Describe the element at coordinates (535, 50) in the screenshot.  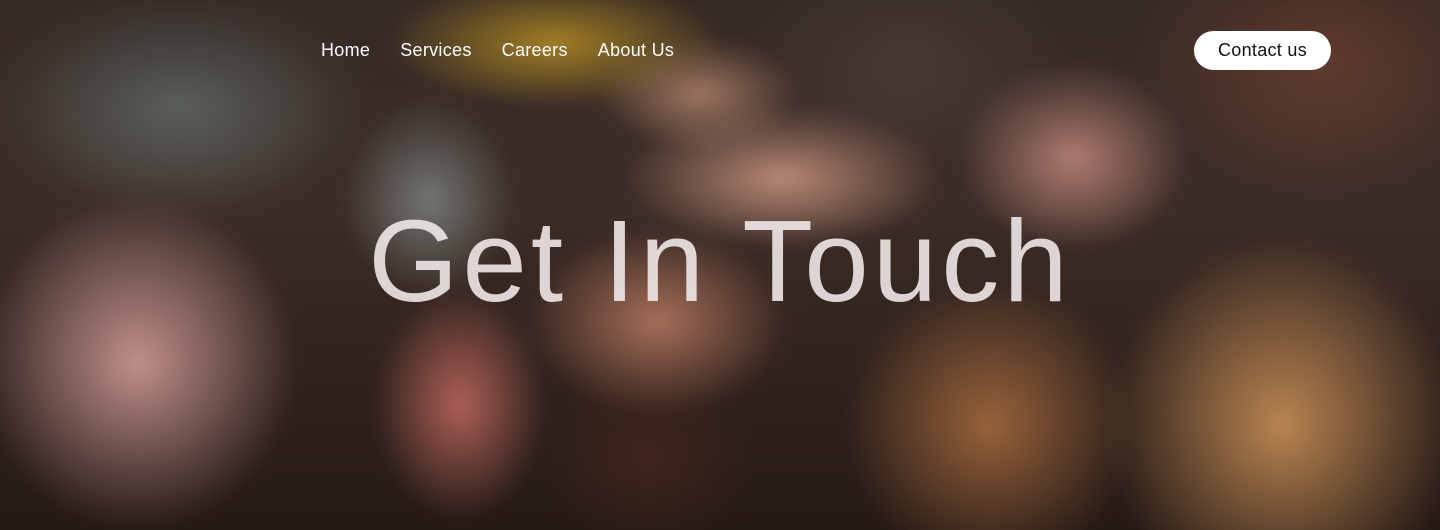
I see `nav-link-careers: Careers` at that location.